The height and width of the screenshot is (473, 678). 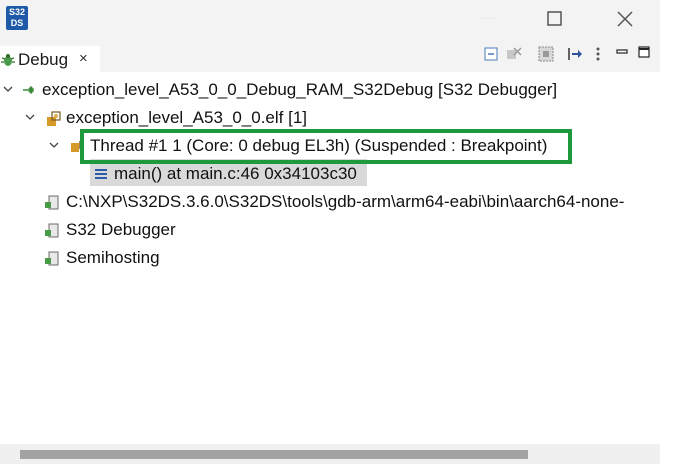 I want to click on step-filter-icon, so click(x=575, y=54).